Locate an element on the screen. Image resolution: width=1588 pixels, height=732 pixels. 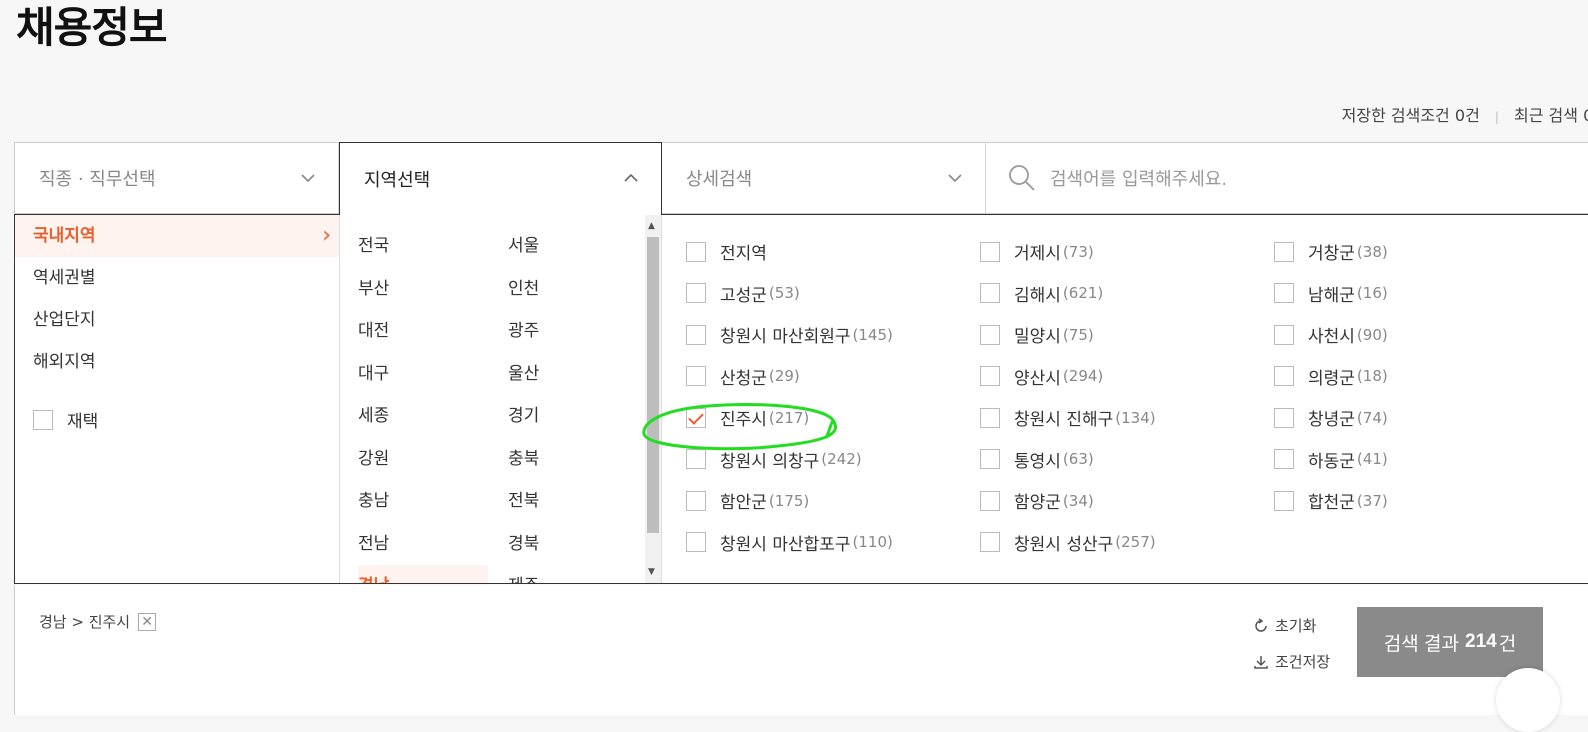
region-select: 지역선택 is located at coordinates (500, 178).